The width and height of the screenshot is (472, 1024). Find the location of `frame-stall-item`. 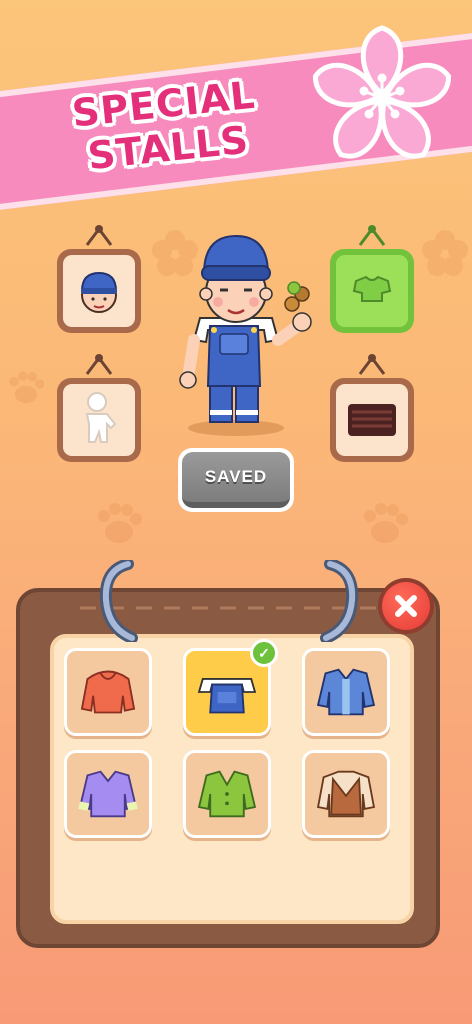

frame-stall-item is located at coordinates (372, 408).